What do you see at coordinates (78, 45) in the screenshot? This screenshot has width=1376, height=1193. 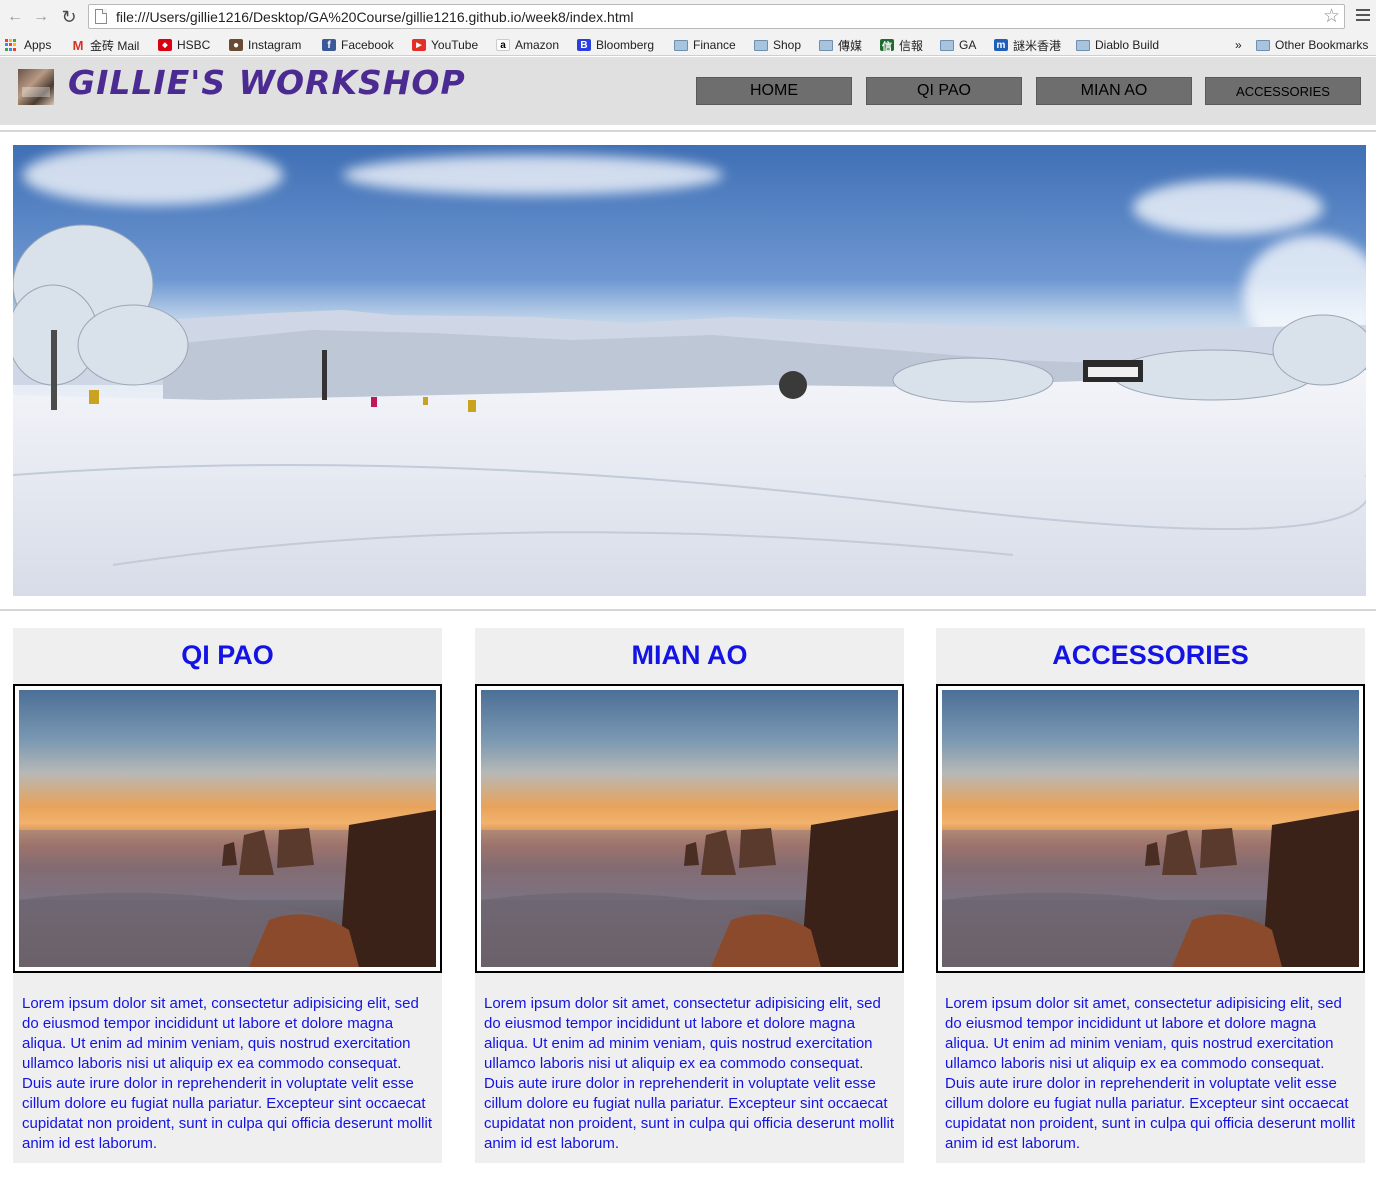 I see `gmail-icon: M` at bounding box center [78, 45].